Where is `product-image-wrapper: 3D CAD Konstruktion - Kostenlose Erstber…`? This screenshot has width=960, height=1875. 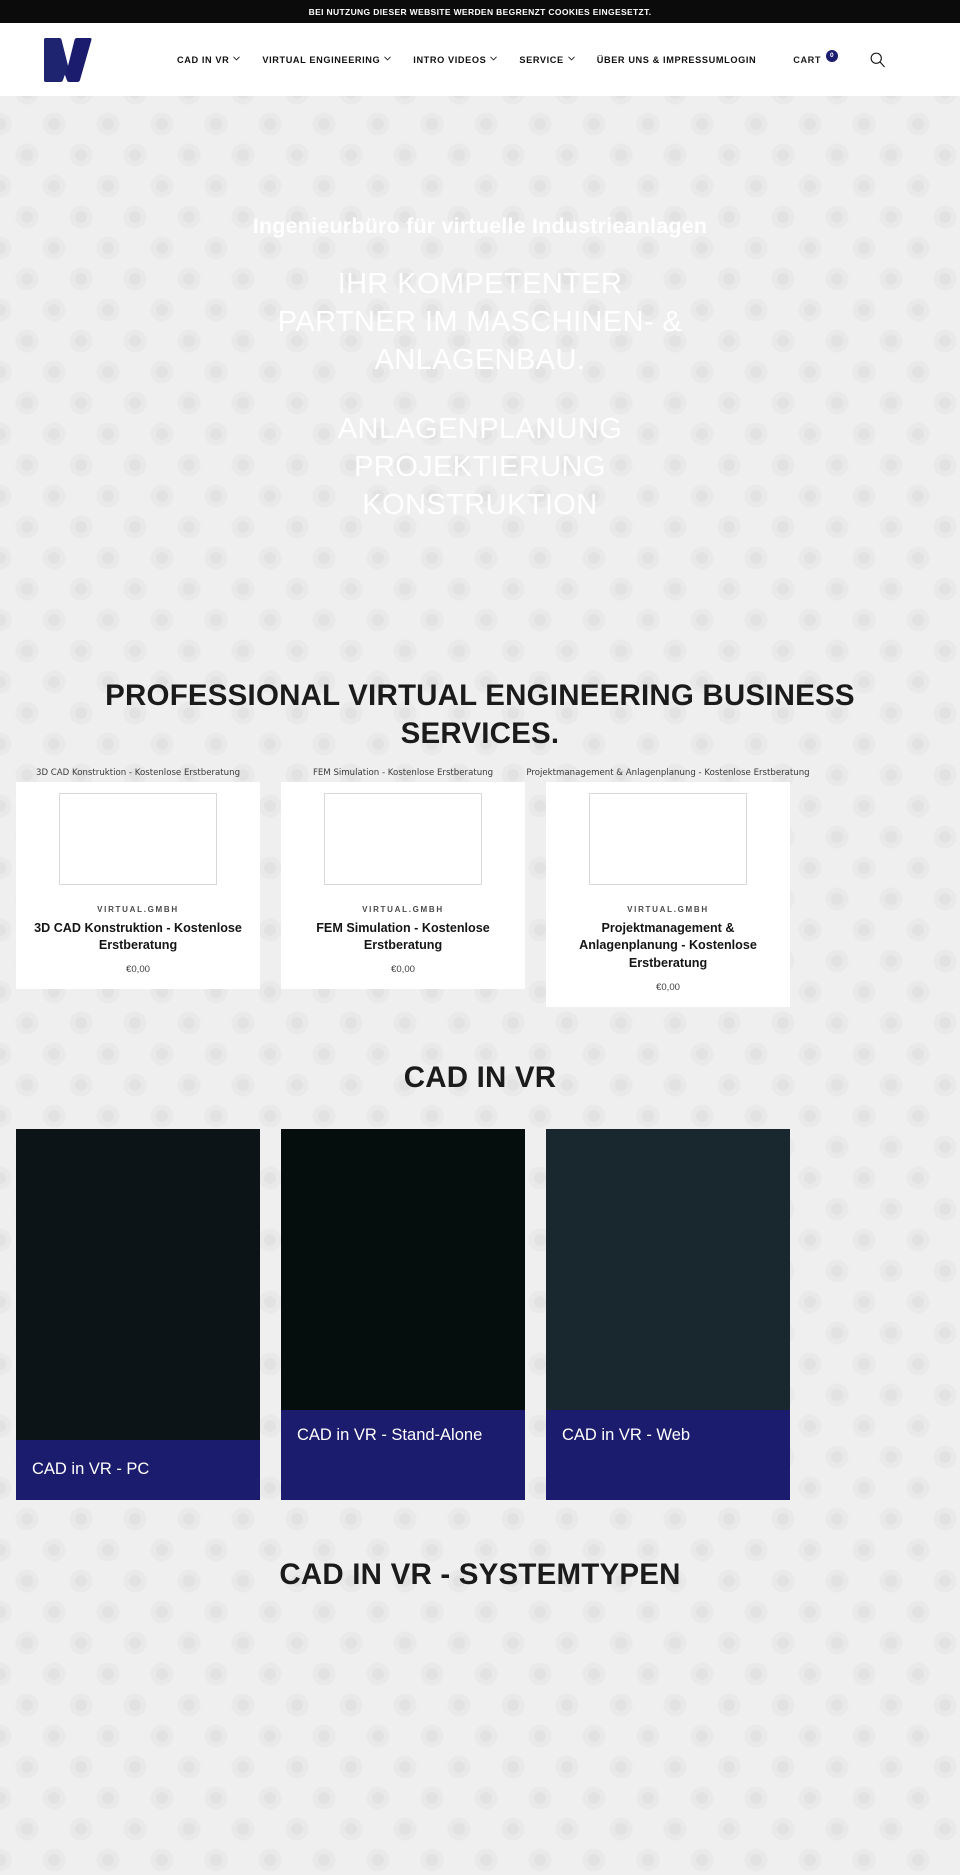
product-image-wrapper: 3D CAD Konstruktion - Kostenlose Erstber… is located at coordinates (138, 830).